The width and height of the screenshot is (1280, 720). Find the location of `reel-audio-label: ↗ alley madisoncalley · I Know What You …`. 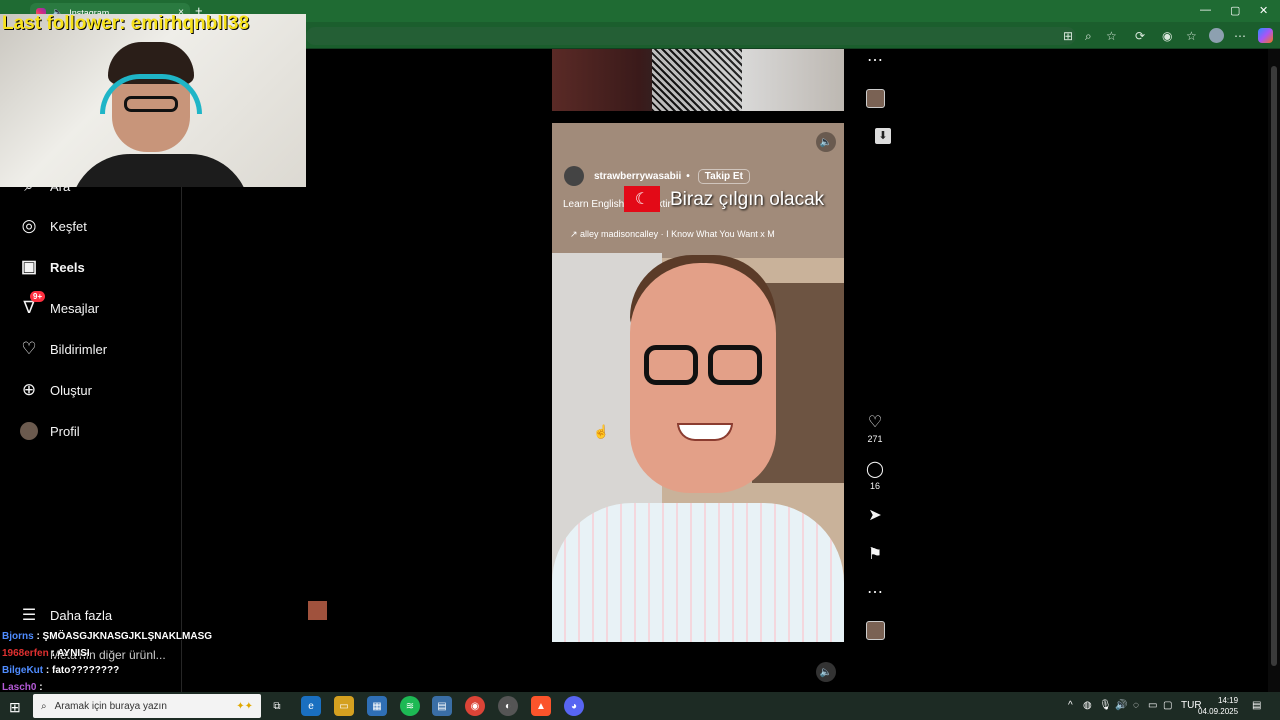

reel-audio-label: ↗ alley madisoncalley · I Know What You … is located at coordinates (672, 234).